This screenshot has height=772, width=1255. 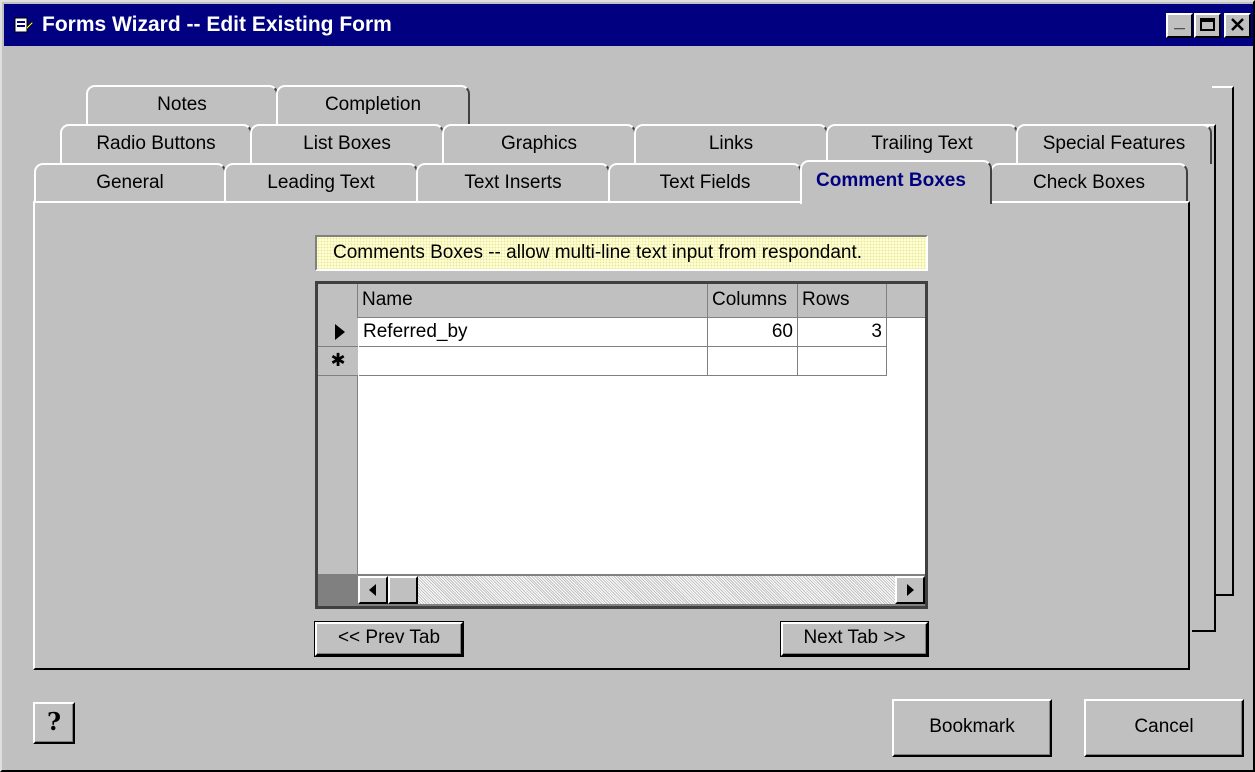 I want to click on scrollbar-track, so click(x=641, y=590).